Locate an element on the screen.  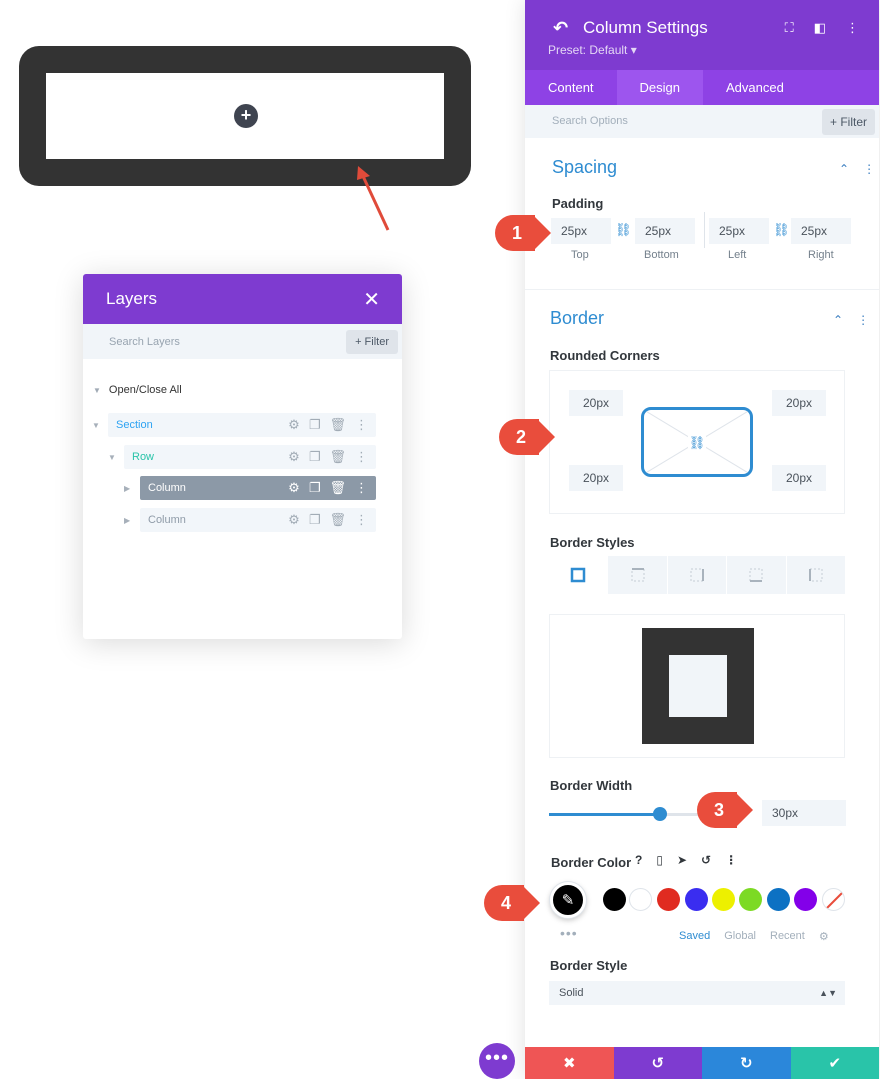
padding-divider is located at coordinates (704, 230).